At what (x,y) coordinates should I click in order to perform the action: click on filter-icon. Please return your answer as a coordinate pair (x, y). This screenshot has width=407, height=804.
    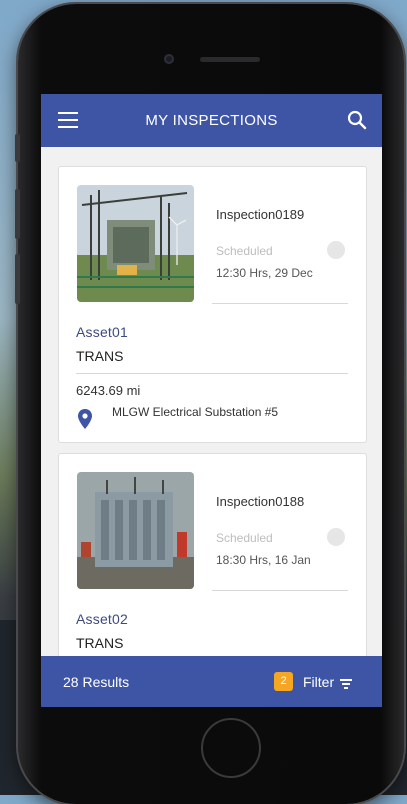
    Looking at the image, I should click on (346, 684).